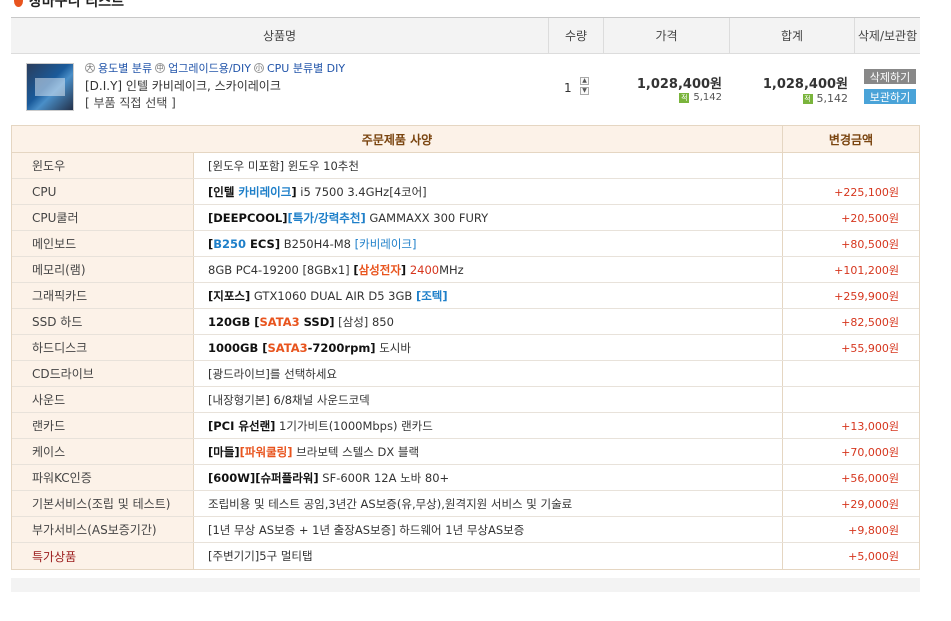  What do you see at coordinates (488, 243) in the screenshot?
I see `spec-description: [B250 ECS] B250H4-M8 [카비레이크]` at bounding box center [488, 243].